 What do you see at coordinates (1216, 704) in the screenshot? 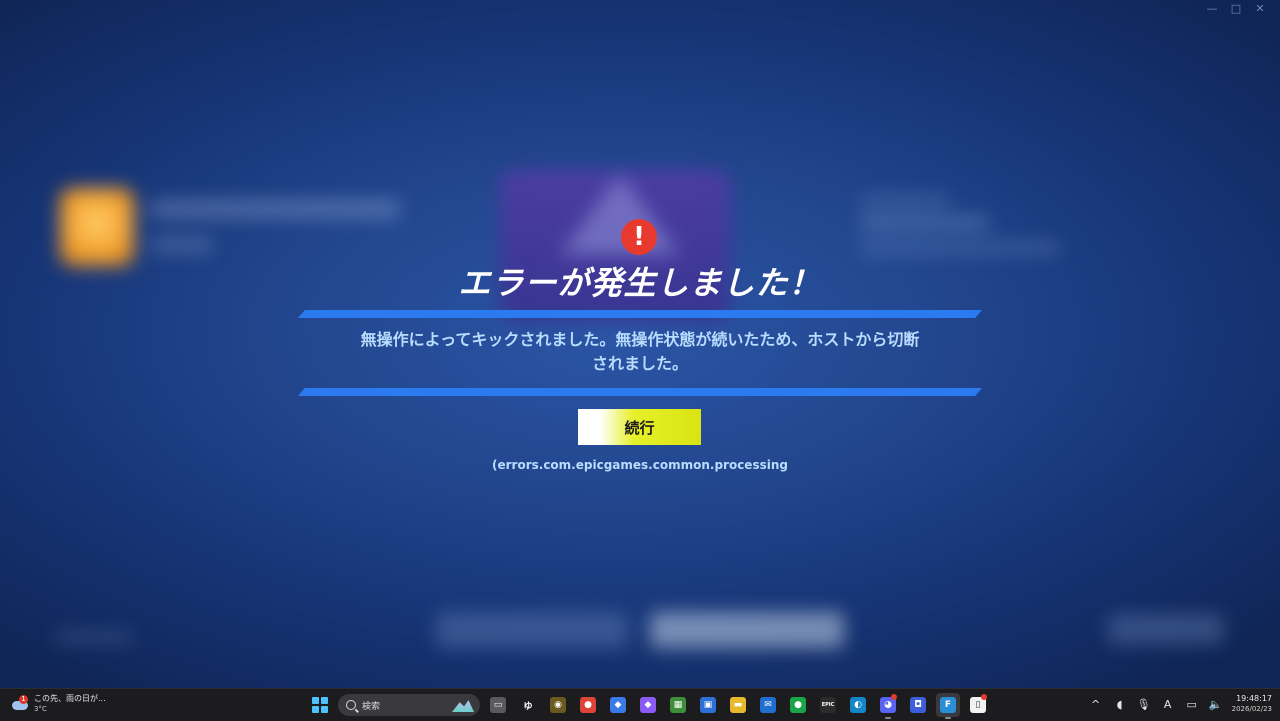
I see `volume-icon: 🔈` at bounding box center [1216, 704].